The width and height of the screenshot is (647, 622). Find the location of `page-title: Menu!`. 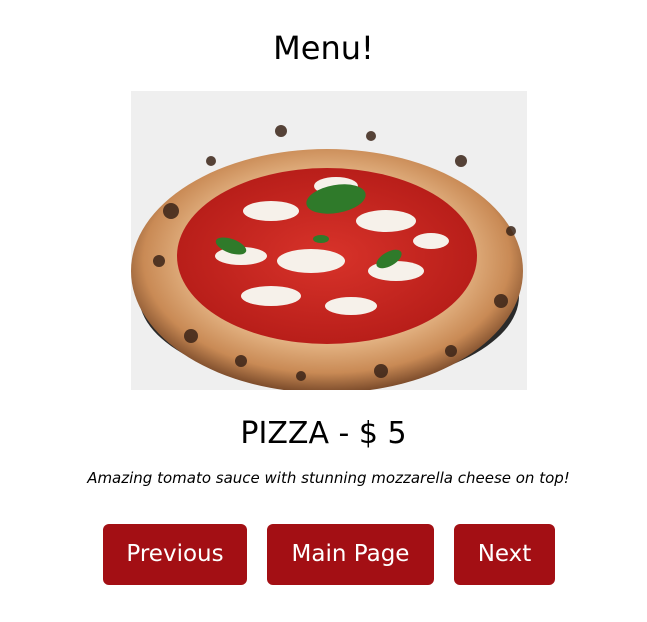

page-title: Menu! is located at coordinates (323, 48).